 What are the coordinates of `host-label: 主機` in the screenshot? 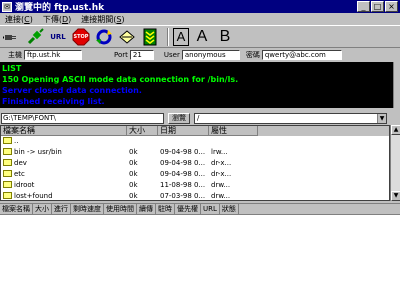 It's located at (15, 55).